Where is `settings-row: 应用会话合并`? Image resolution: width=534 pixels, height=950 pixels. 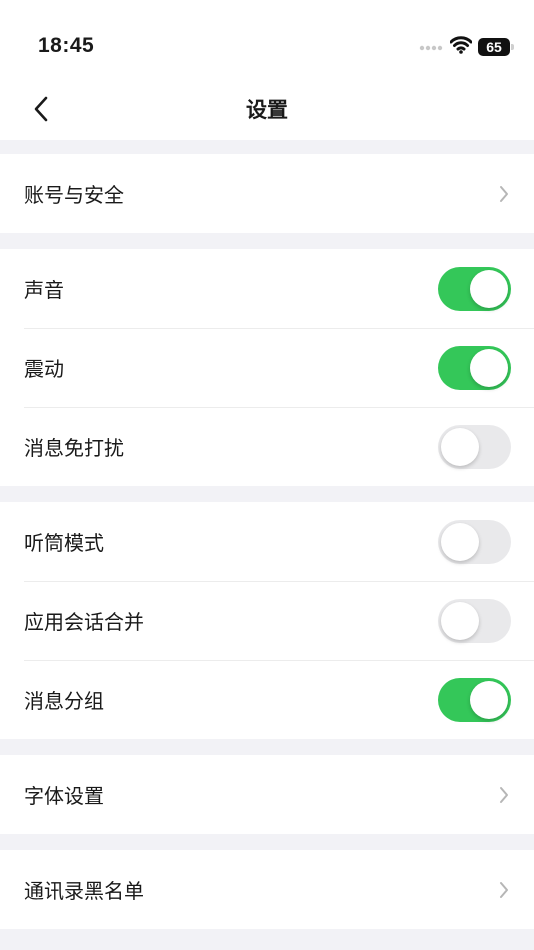
settings-row: 应用会话合并 is located at coordinates (267, 620).